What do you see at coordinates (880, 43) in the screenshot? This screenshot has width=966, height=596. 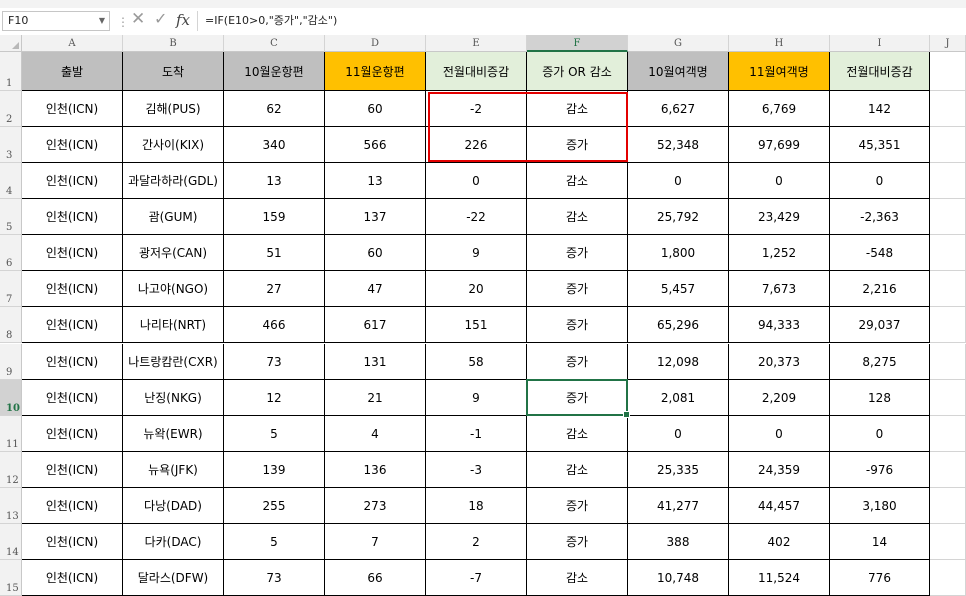 I see `column-header-i: I` at bounding box center [880, 43].